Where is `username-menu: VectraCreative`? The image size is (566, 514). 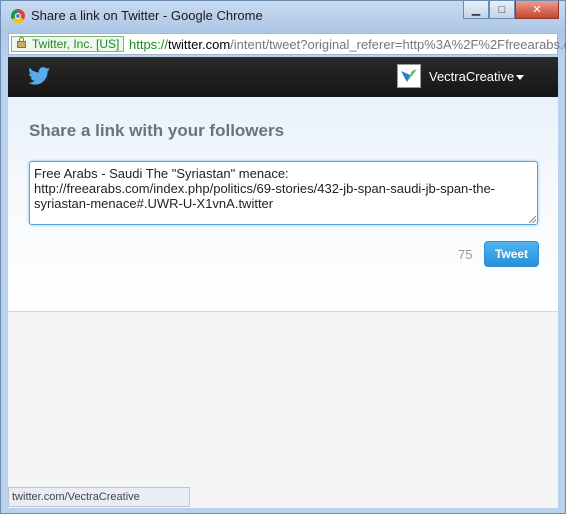 username-menu: VectraCreative is located at coordinates (471, 76).